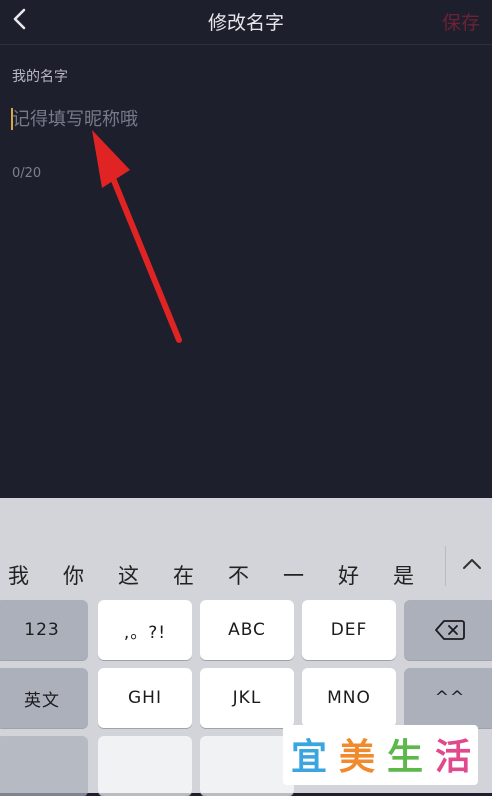 The width and height of the screenshot is (492, 796). Describe the element at coordinates (247, 630) in the screenshot. I see `key-abc: ABC` at that location.